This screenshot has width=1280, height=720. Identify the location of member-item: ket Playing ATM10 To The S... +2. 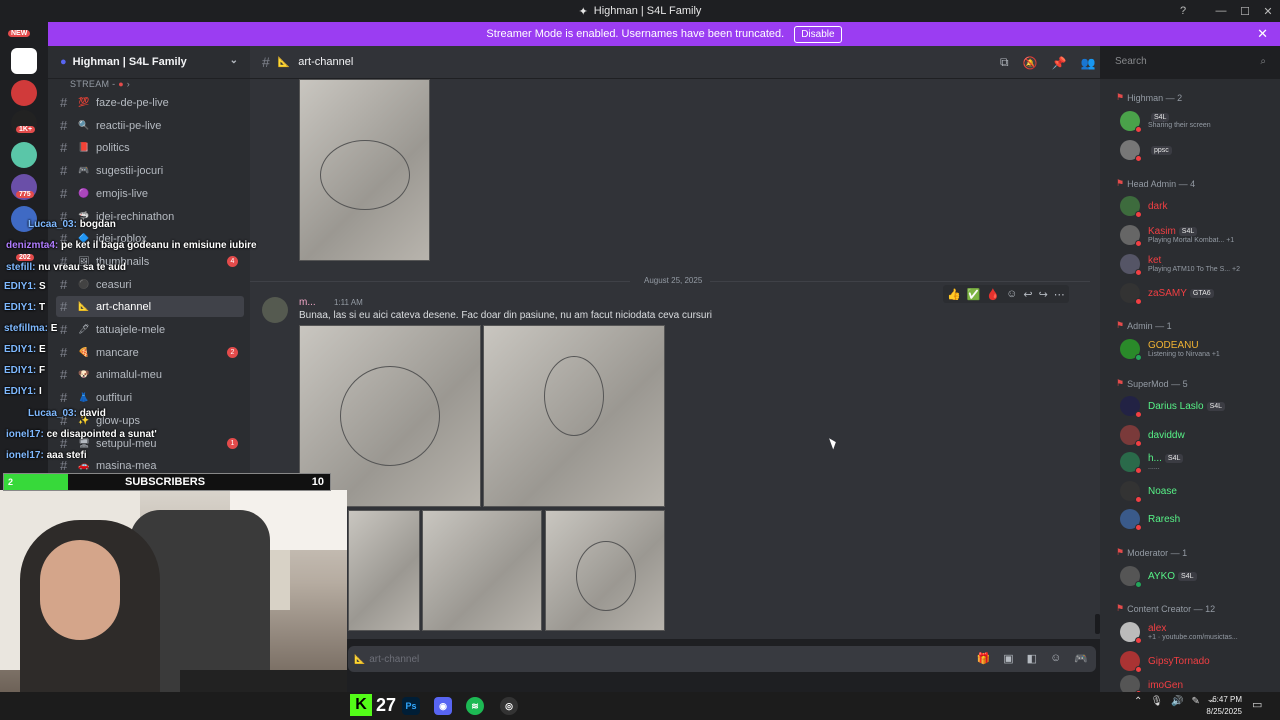
(1180, 265).